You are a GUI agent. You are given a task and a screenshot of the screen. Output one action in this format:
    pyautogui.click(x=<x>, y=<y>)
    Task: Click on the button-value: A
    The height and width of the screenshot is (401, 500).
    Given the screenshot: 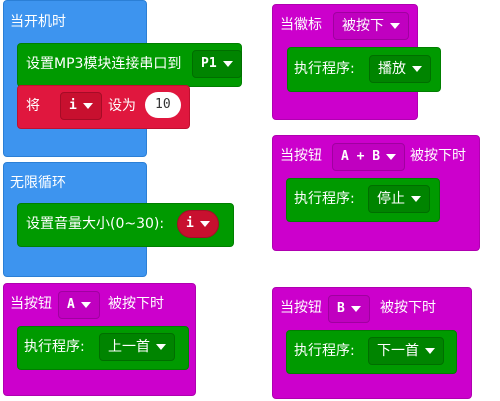 What is the action you would take?
    pyautogui.click(x=71, y=304)
    